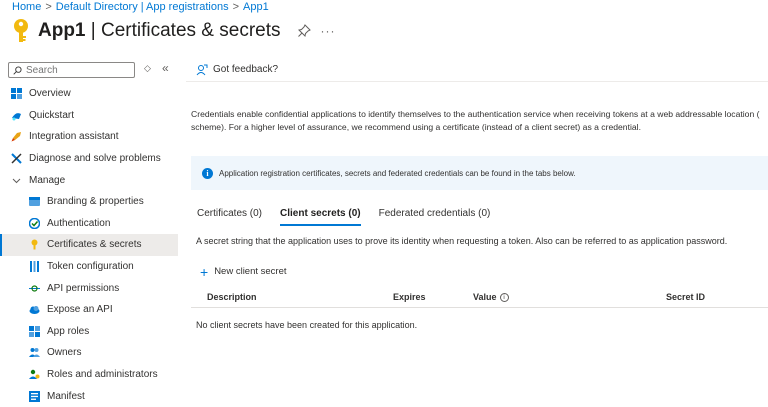  I want to click on sidebar-item-label: Branding & properties, so click(95, 202).